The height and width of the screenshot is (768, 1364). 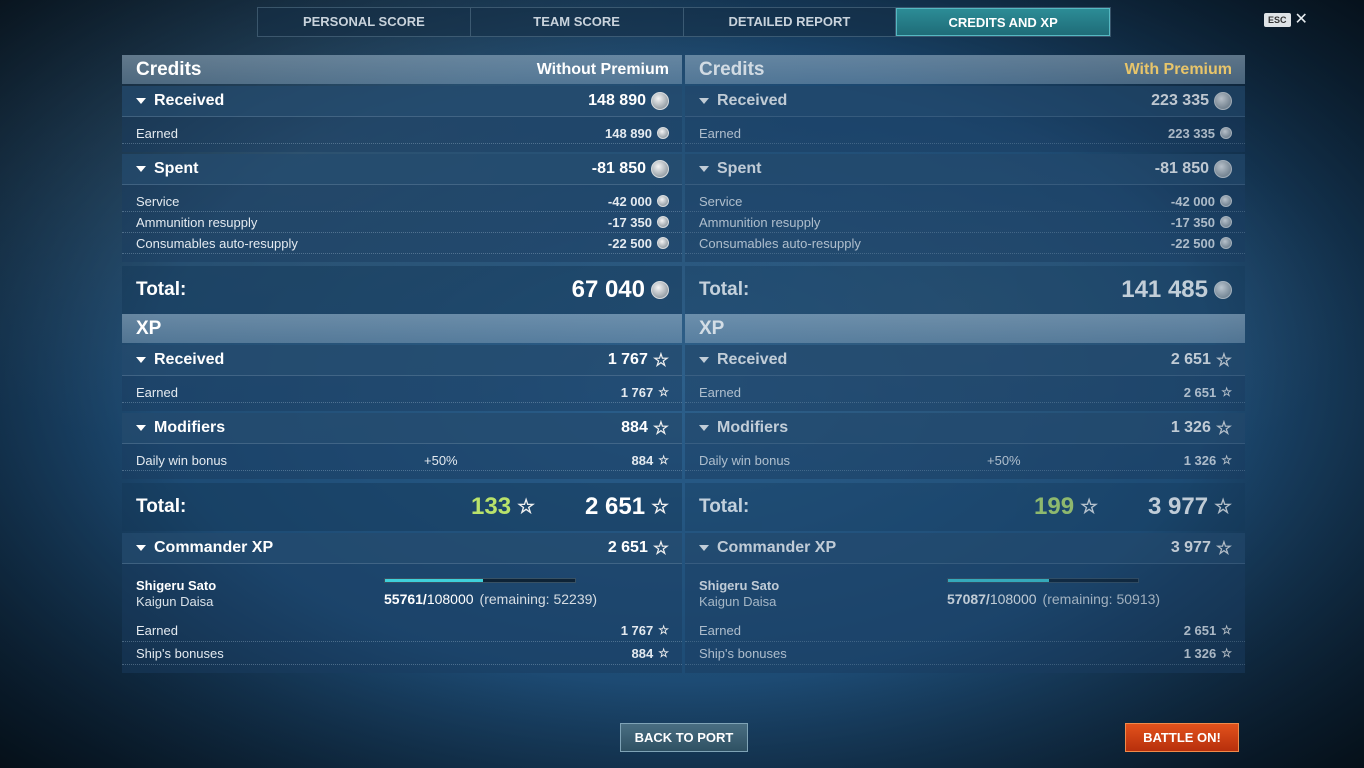 What do you see at coordinates (965, 378) in the screenshot?
I see `xp-received-group: Received 2 651 ☆ Earned 2 651 ☆` at bounding box center [965, 378].